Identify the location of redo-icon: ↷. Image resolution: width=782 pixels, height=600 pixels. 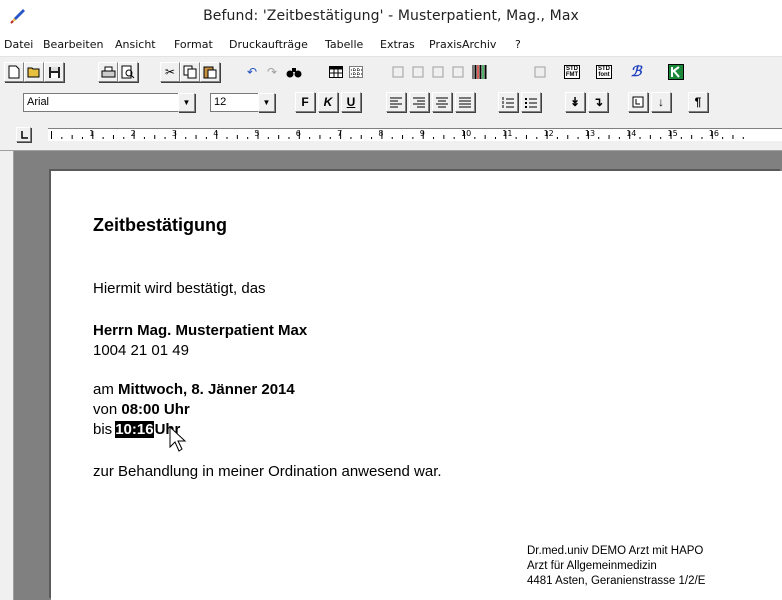
(272, 72).